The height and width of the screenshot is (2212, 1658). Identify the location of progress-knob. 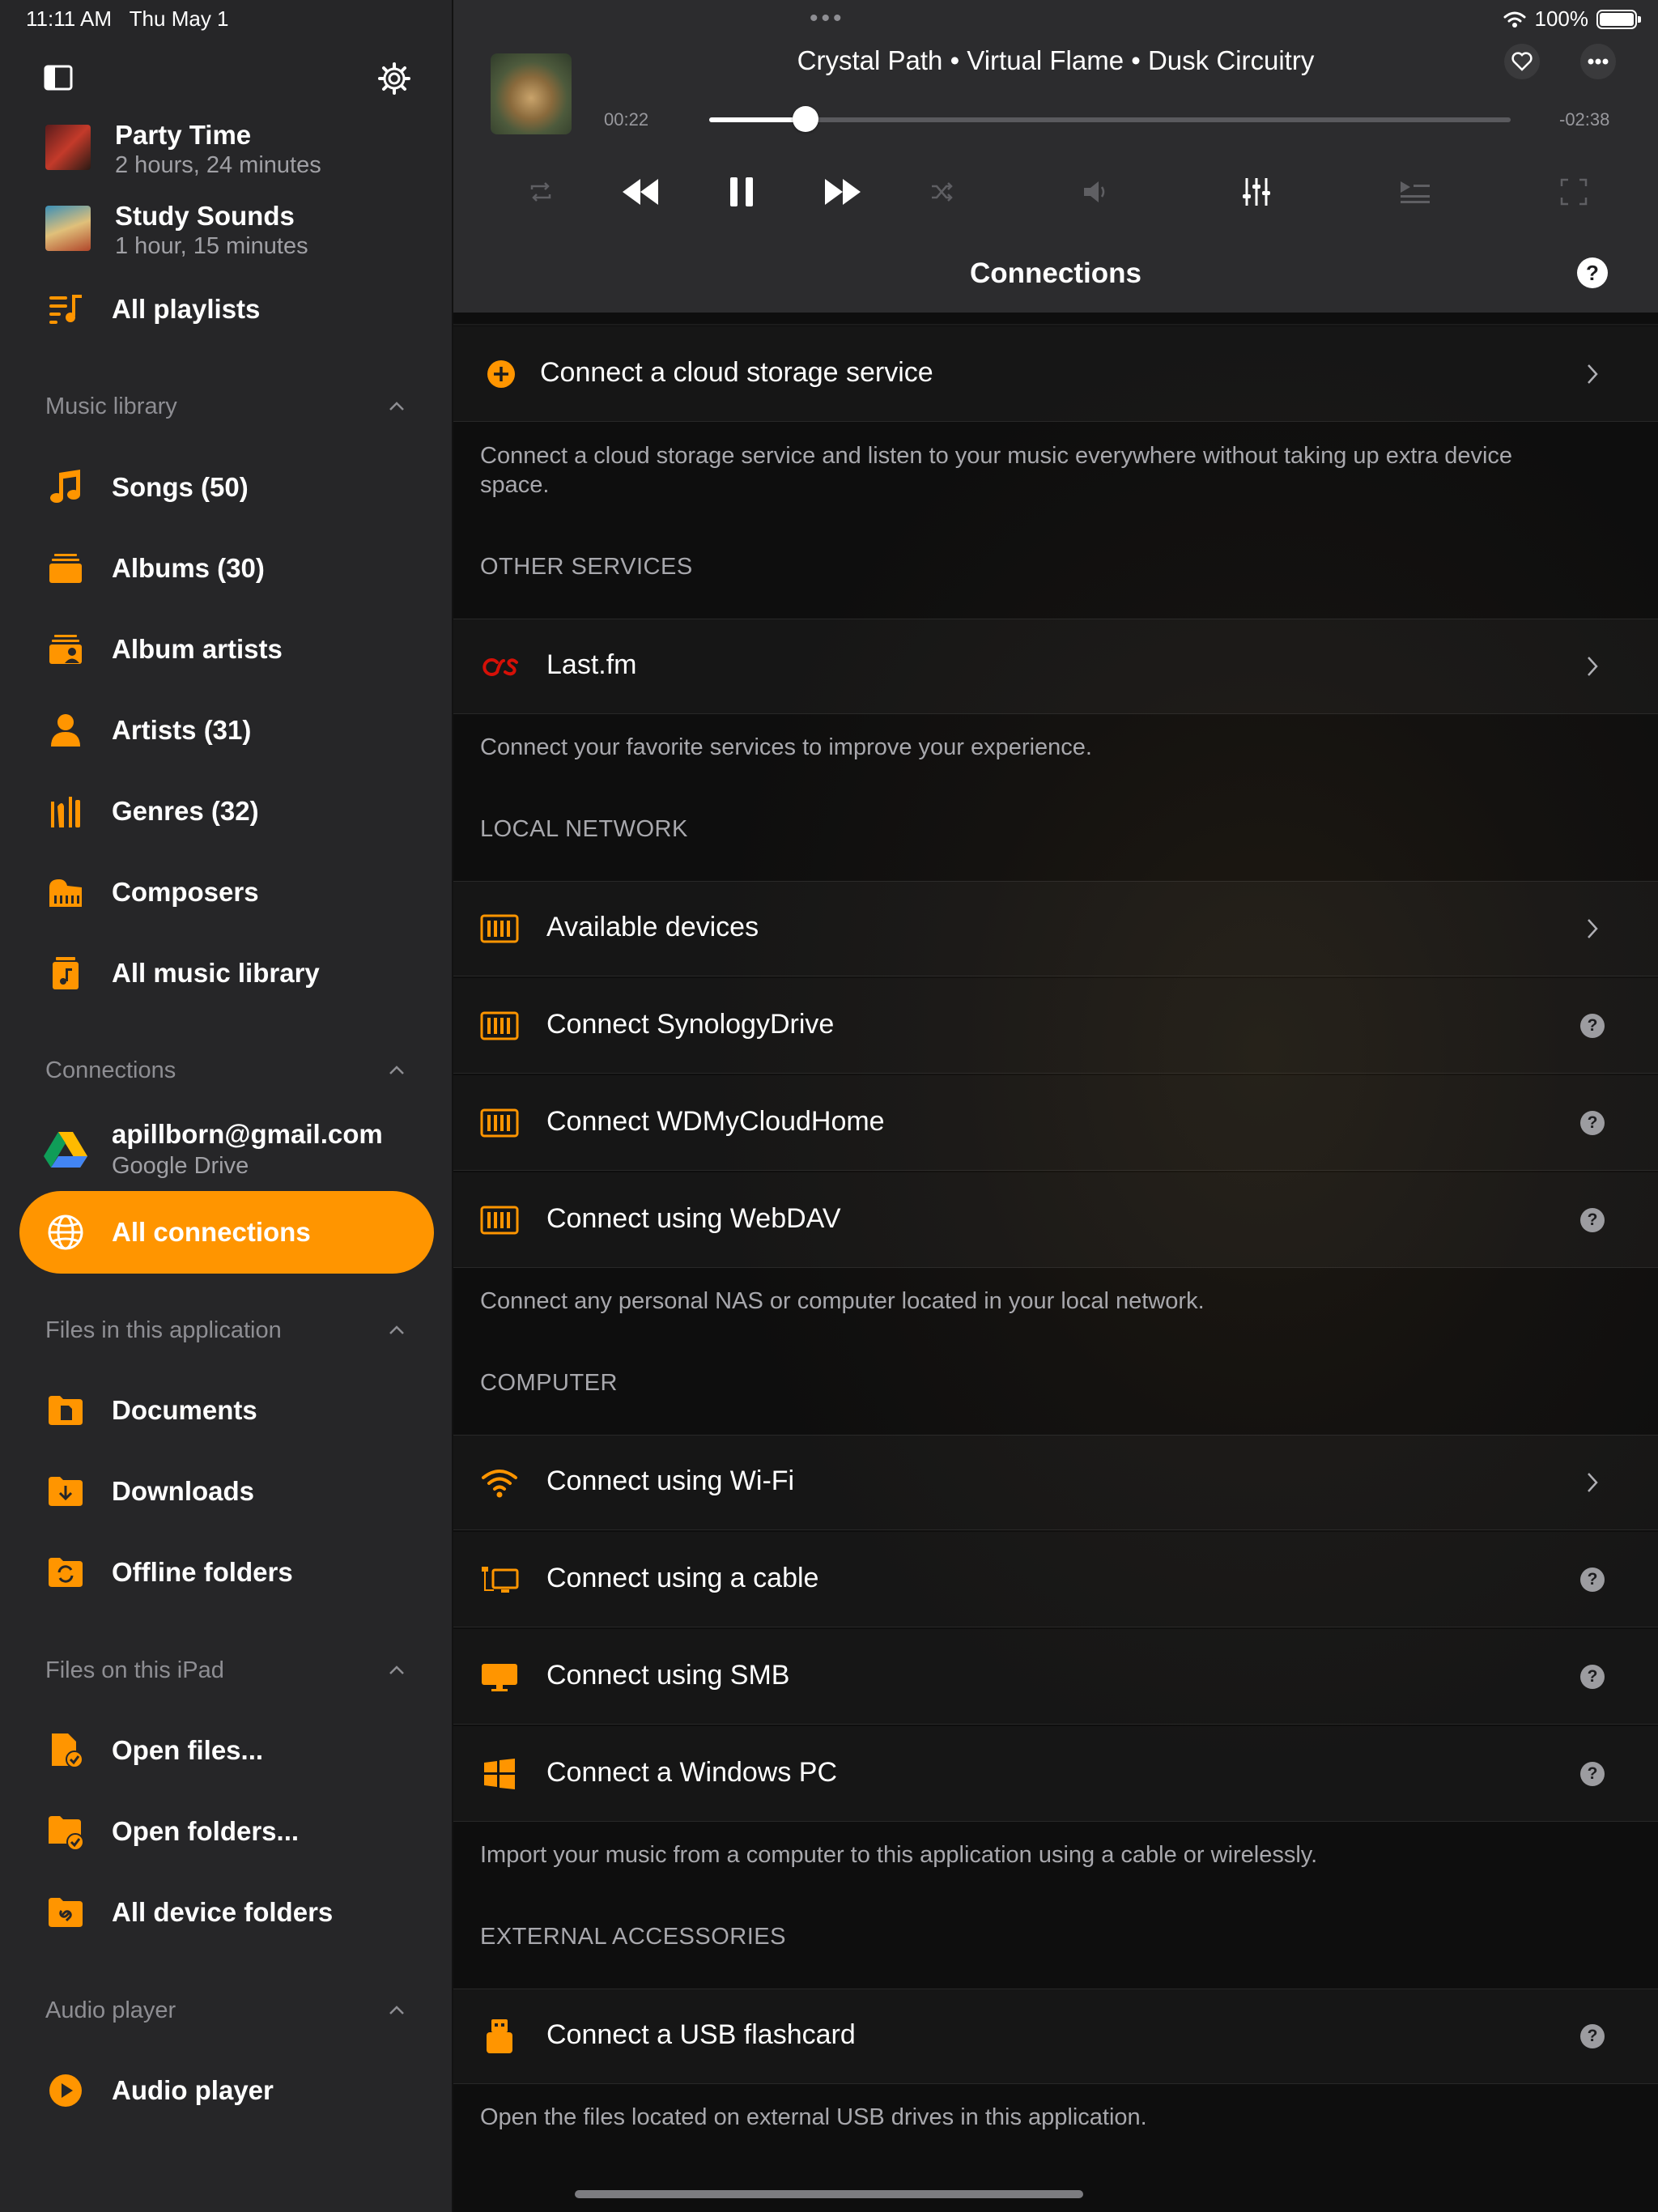
(805, 119).